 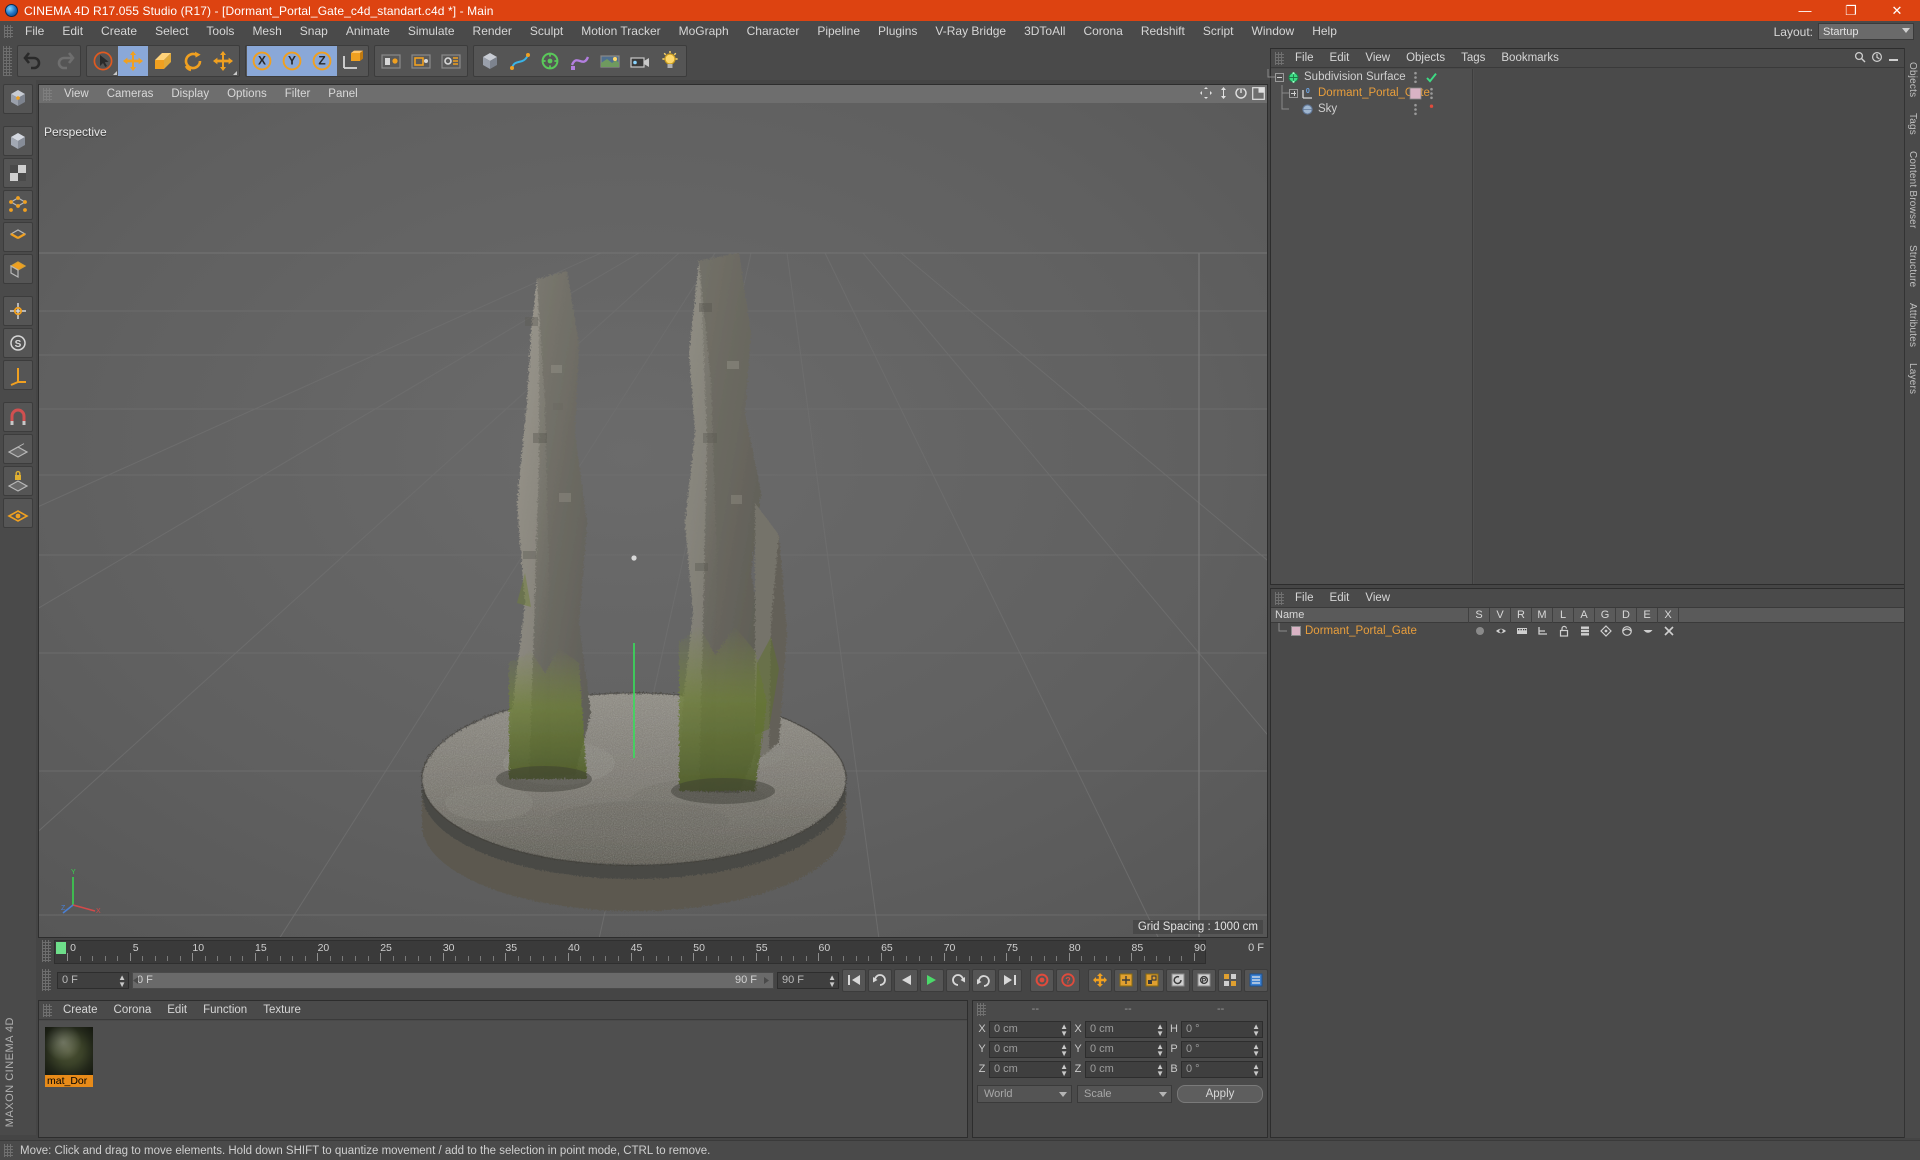 What do you see at coordinates (1042, 980) in the screenshot?
I see `record-icon` at bounding box center [1042, 980].